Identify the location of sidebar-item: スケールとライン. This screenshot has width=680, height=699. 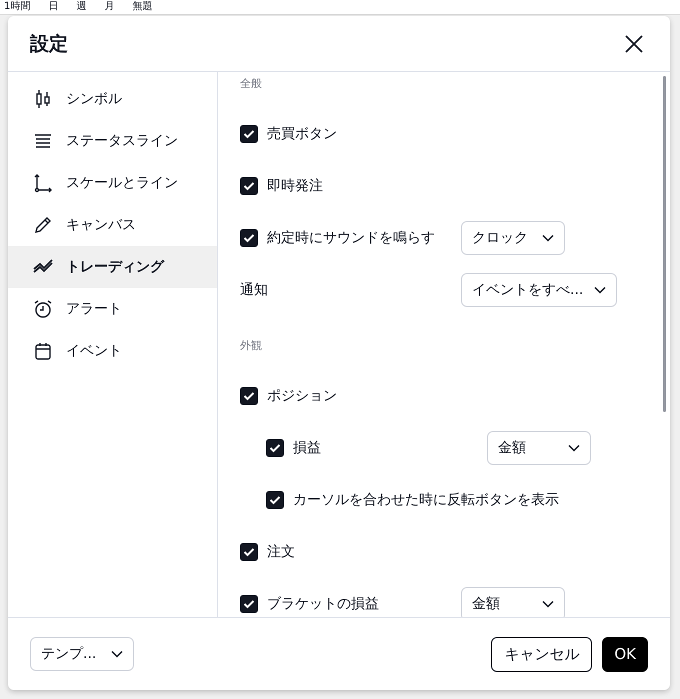
(112, 183).